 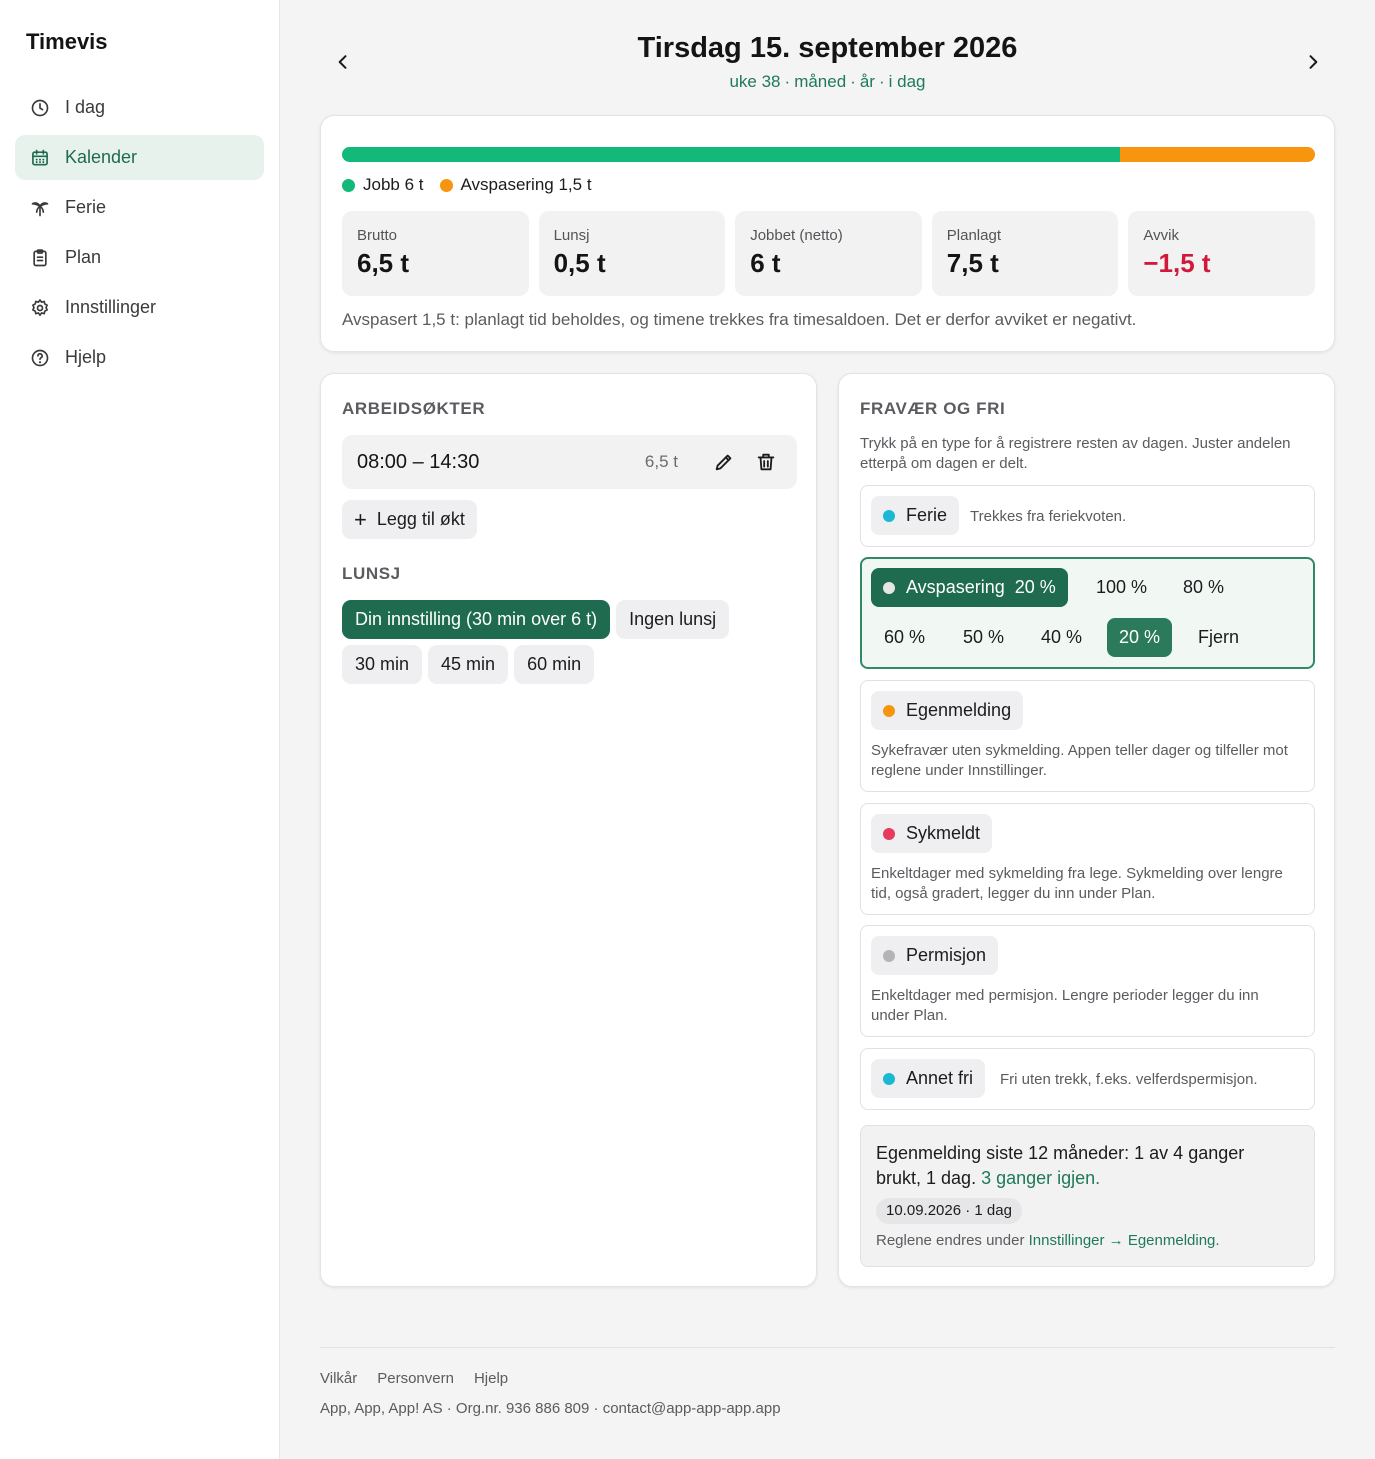 I want to click on week-link: uke 38, so click(x=754, y=81).